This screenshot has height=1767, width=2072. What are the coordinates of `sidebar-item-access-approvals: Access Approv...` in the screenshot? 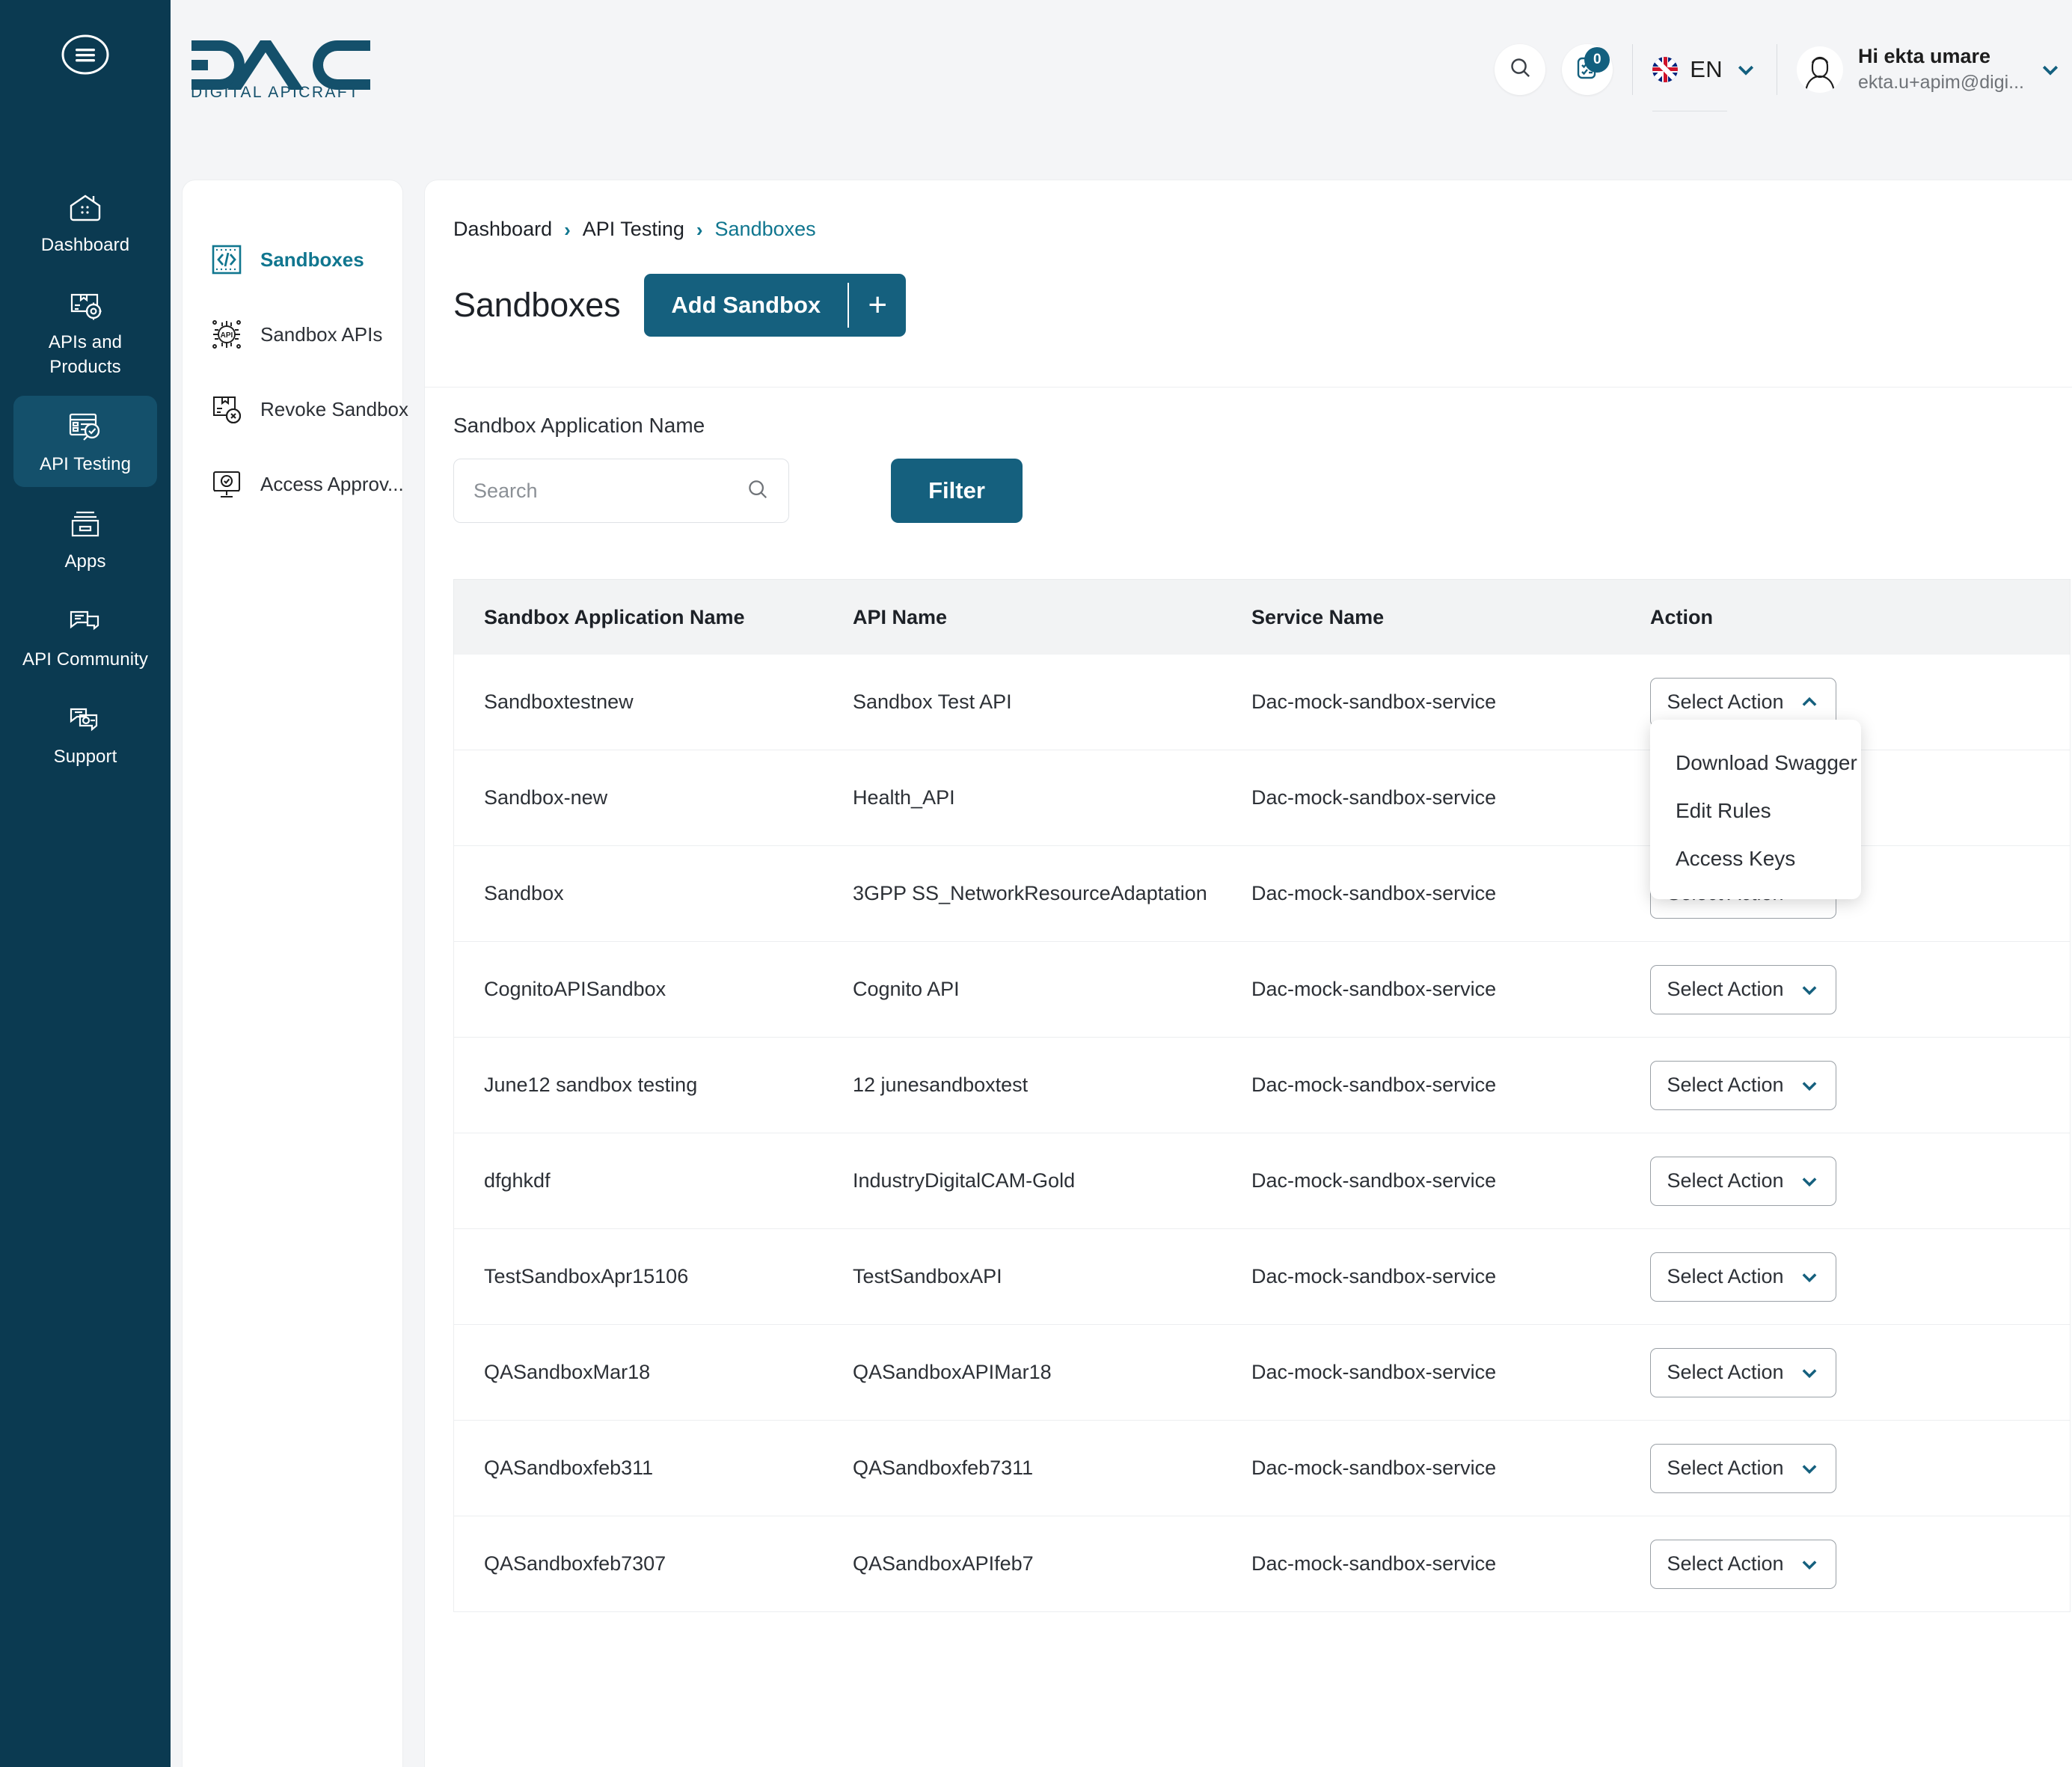 It's located at (293, 484).